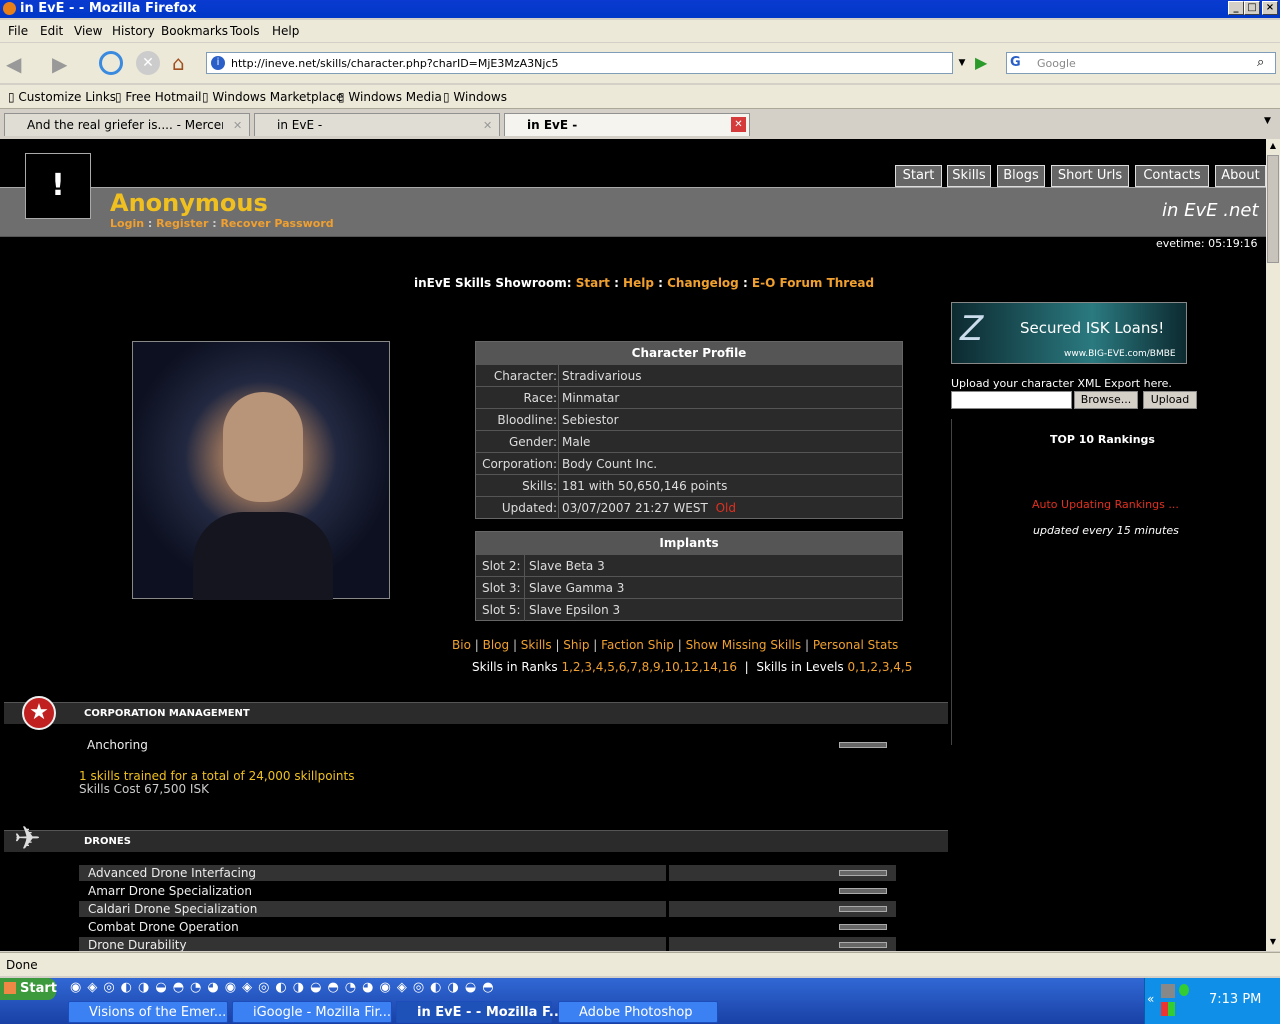  I want to click on go-icon: ▶, so click(984, 63).